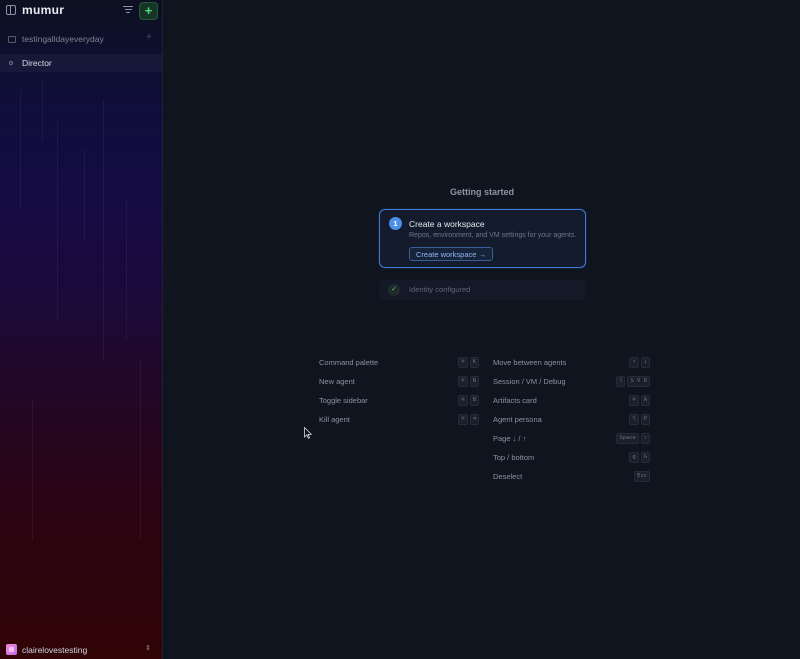  Describe the element at coordinates (349, 362) in the screenshot. I see `shortcut-label: Command palette` at that location.